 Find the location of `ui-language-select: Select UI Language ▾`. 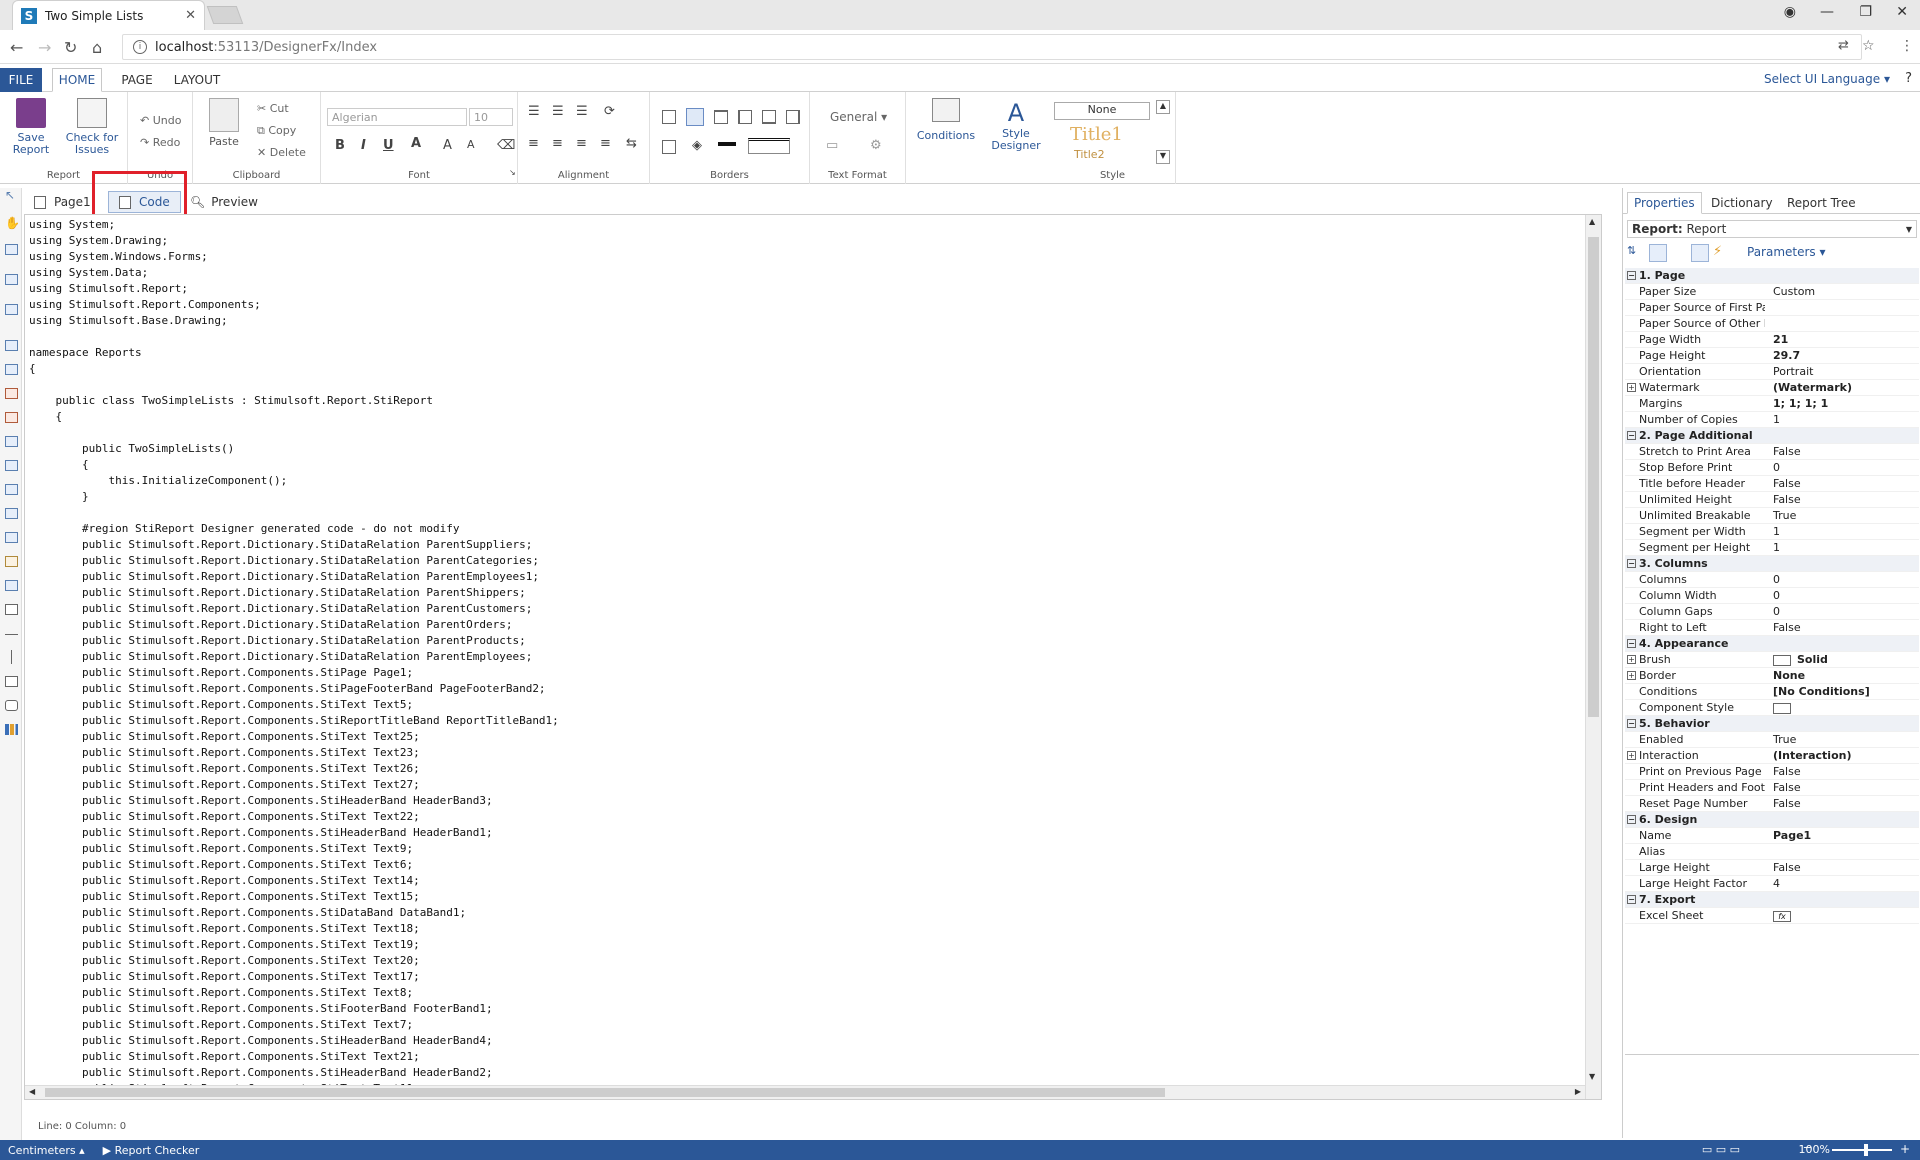

ui-language-select: Select UI Language ▾ is located at coordinates (1827, 79).